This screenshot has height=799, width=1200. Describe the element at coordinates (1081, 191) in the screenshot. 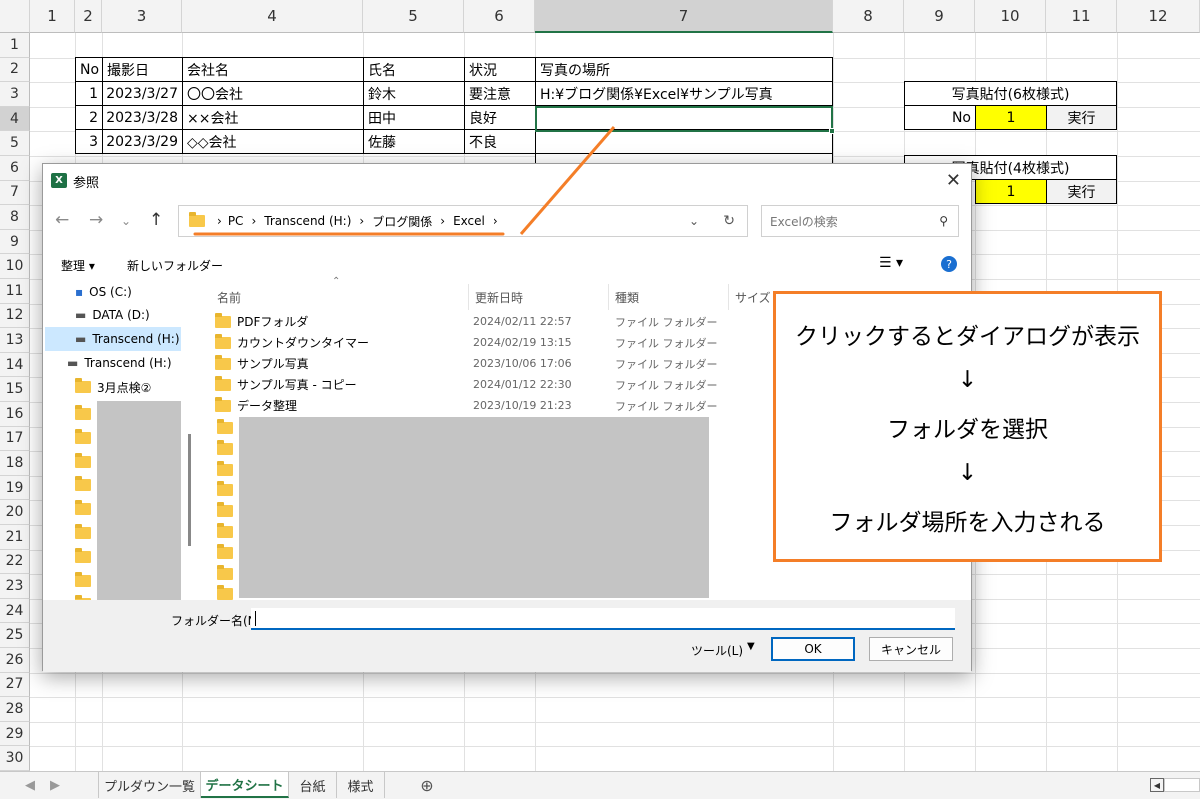

I see `panel2-run-button: 実行` at that location.